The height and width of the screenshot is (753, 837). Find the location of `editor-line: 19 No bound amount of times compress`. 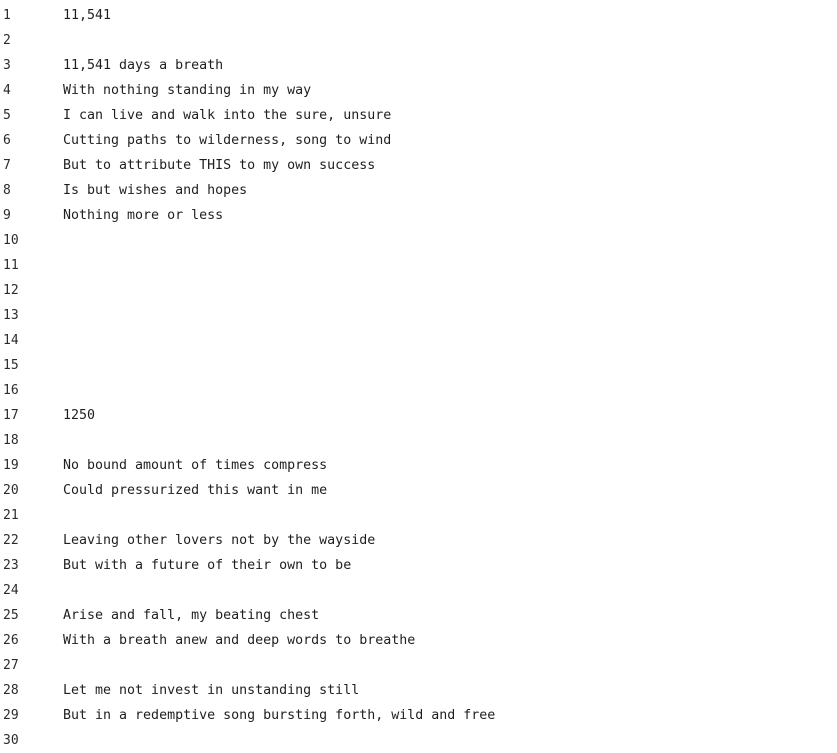

editor-line: 19 No bound amount of times compress is located at coordinates (418, 465).